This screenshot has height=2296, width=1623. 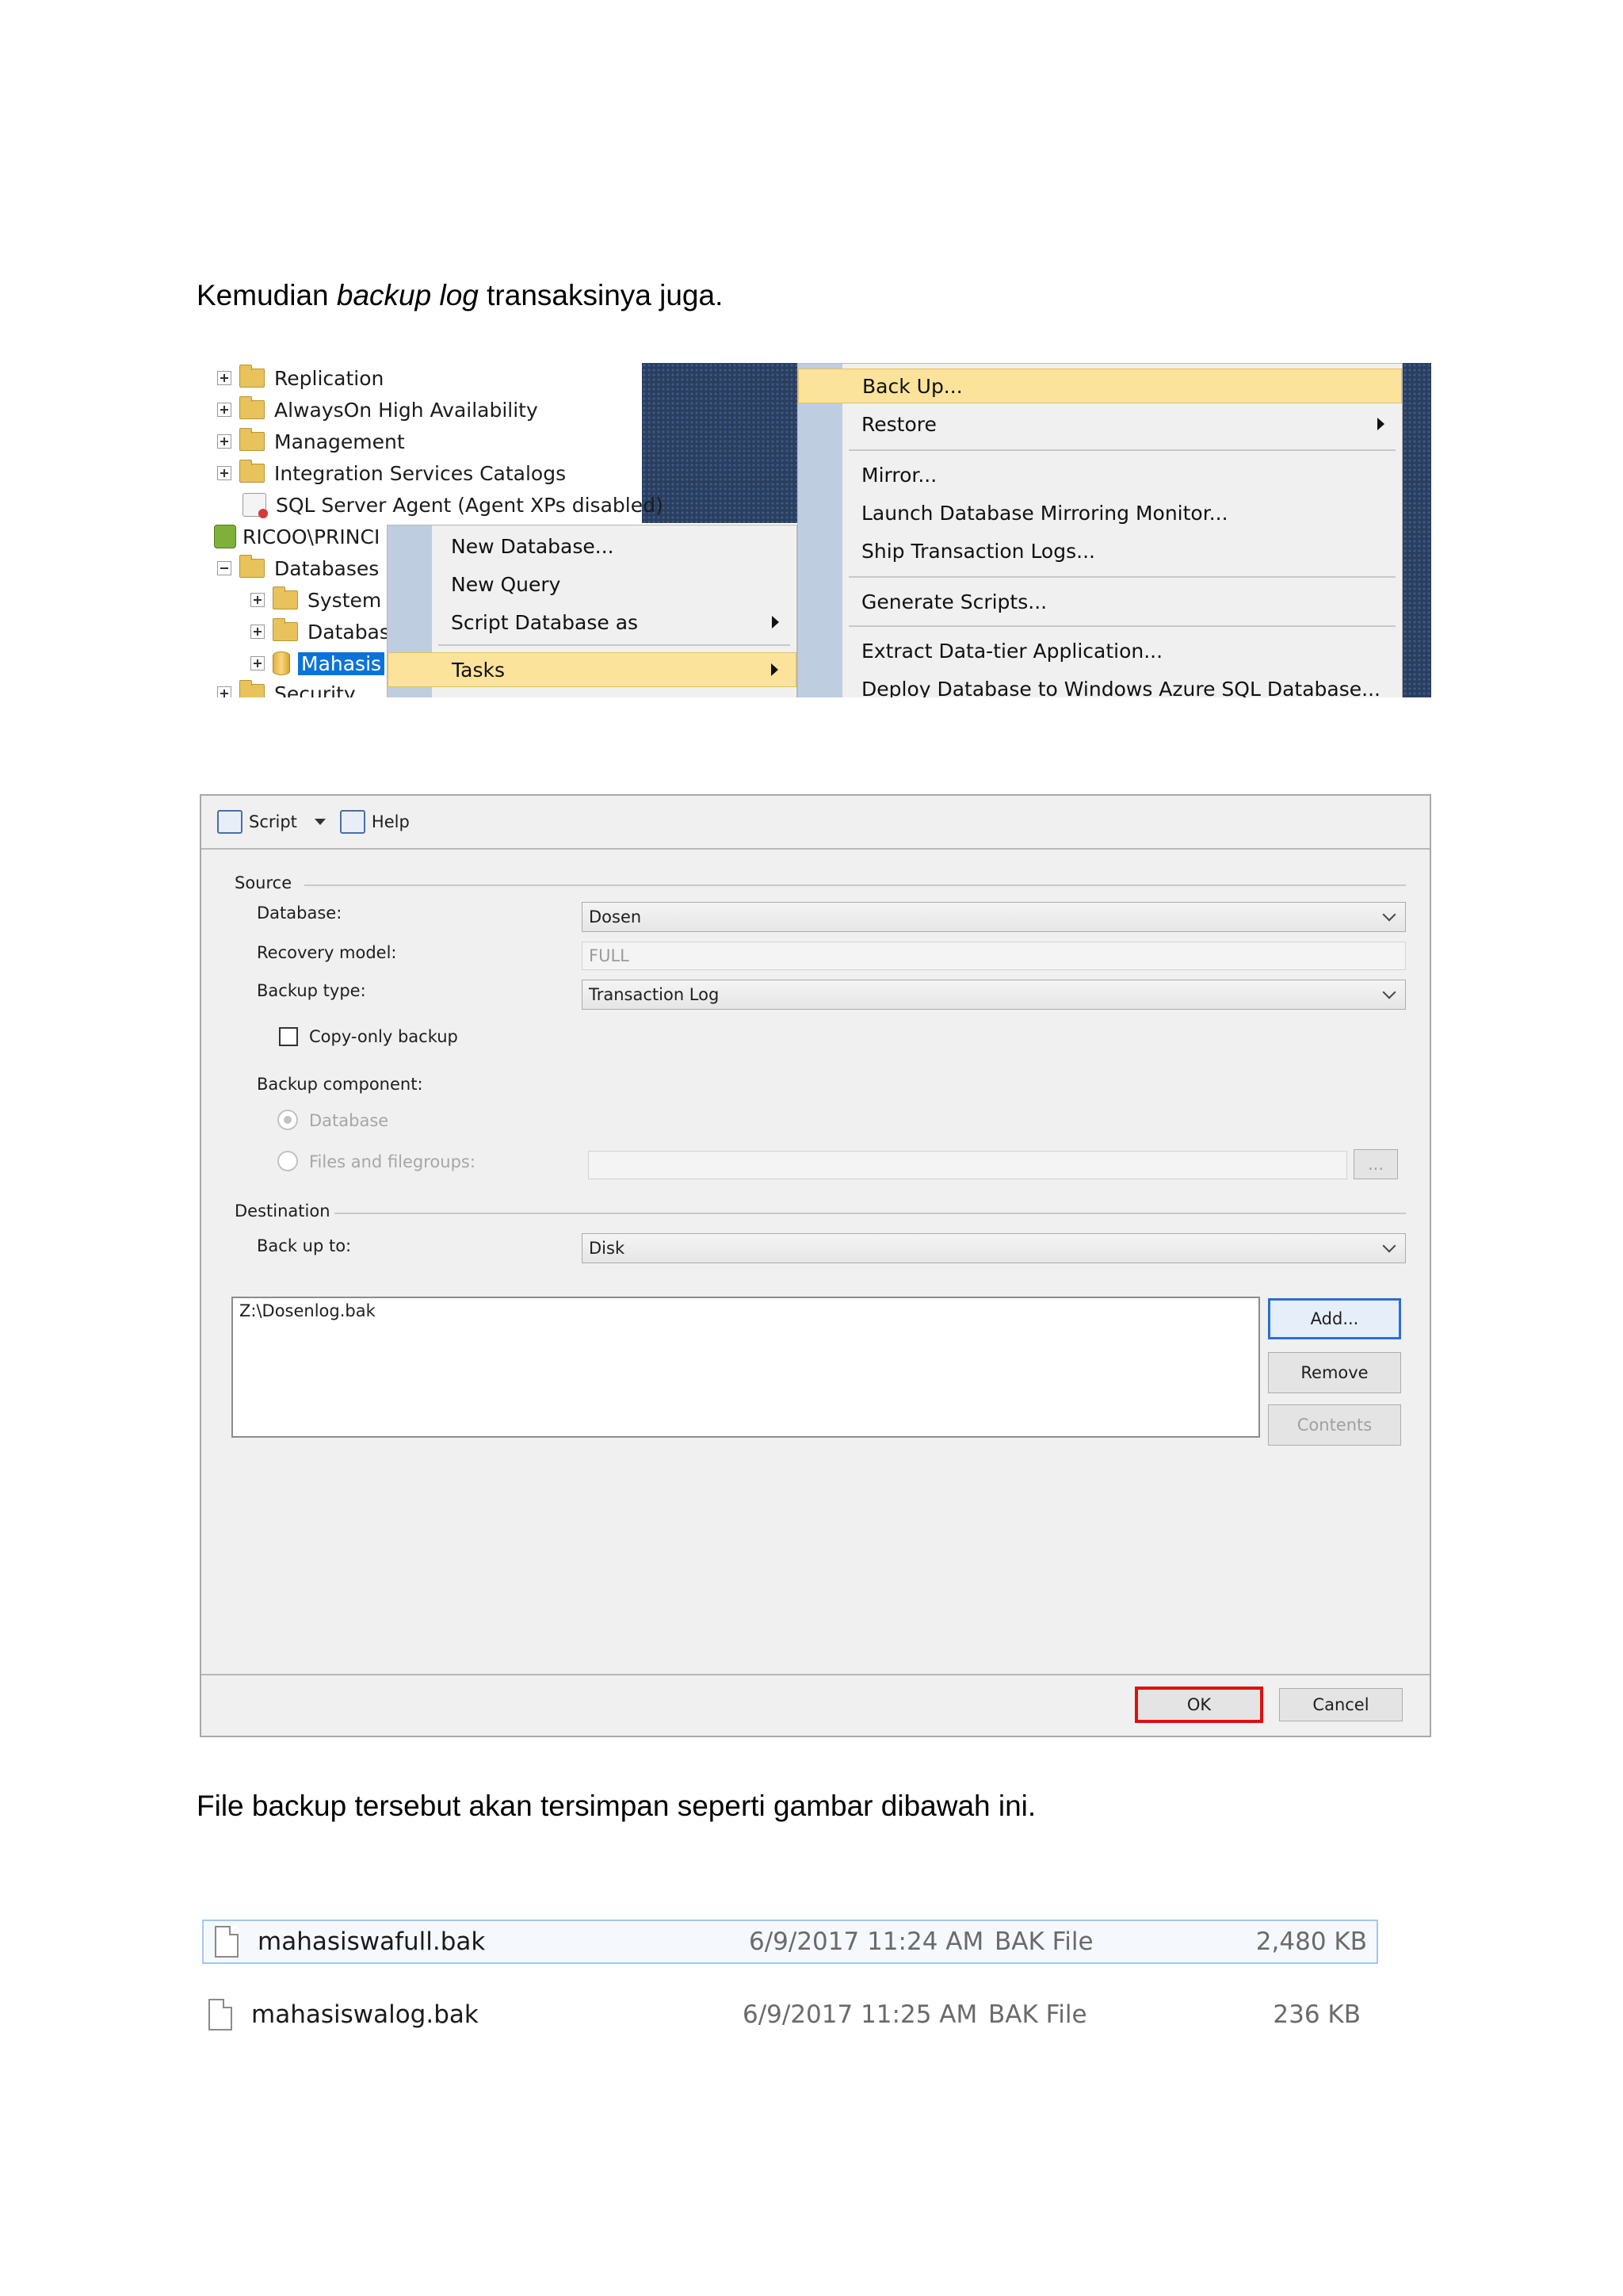 I want to click on chevron-down-icon, so click(x=1389, y=914).